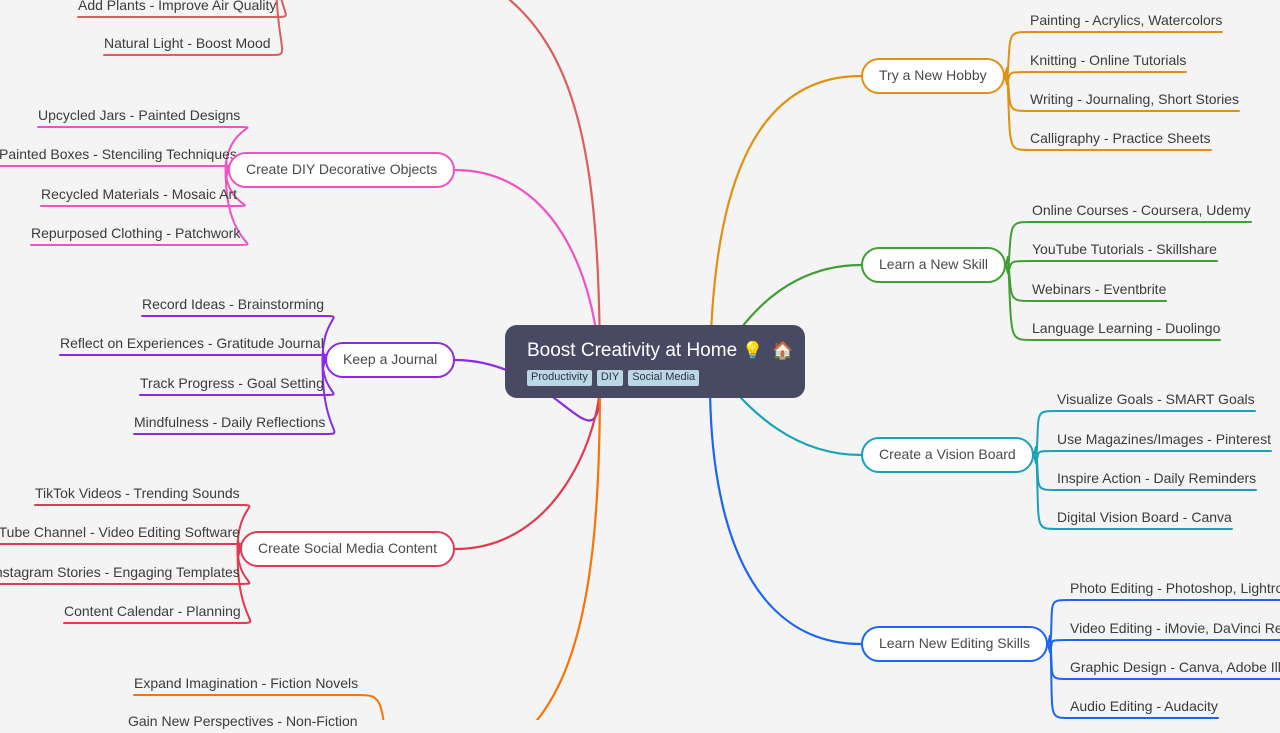  I want to click on branch-node-learn-new-editing-skills: Learn New Editing Skills, so click(954, 644).